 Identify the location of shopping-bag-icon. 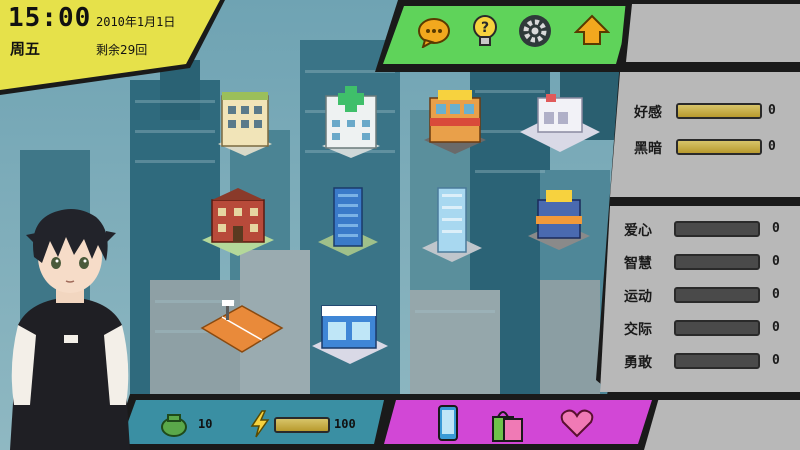
(508, 424).